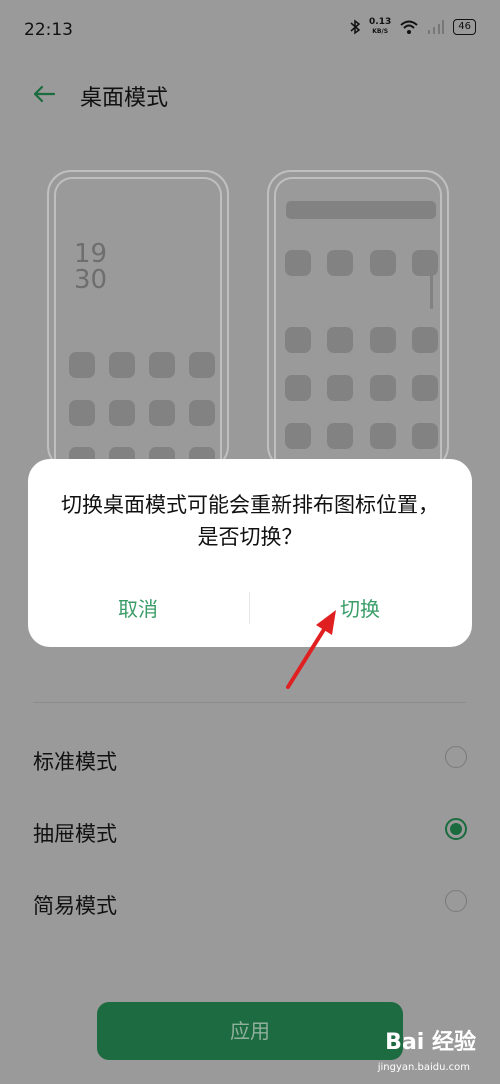 The image size is (500, 1084). I want to click on battery-icon: 46, so click(464, 27).